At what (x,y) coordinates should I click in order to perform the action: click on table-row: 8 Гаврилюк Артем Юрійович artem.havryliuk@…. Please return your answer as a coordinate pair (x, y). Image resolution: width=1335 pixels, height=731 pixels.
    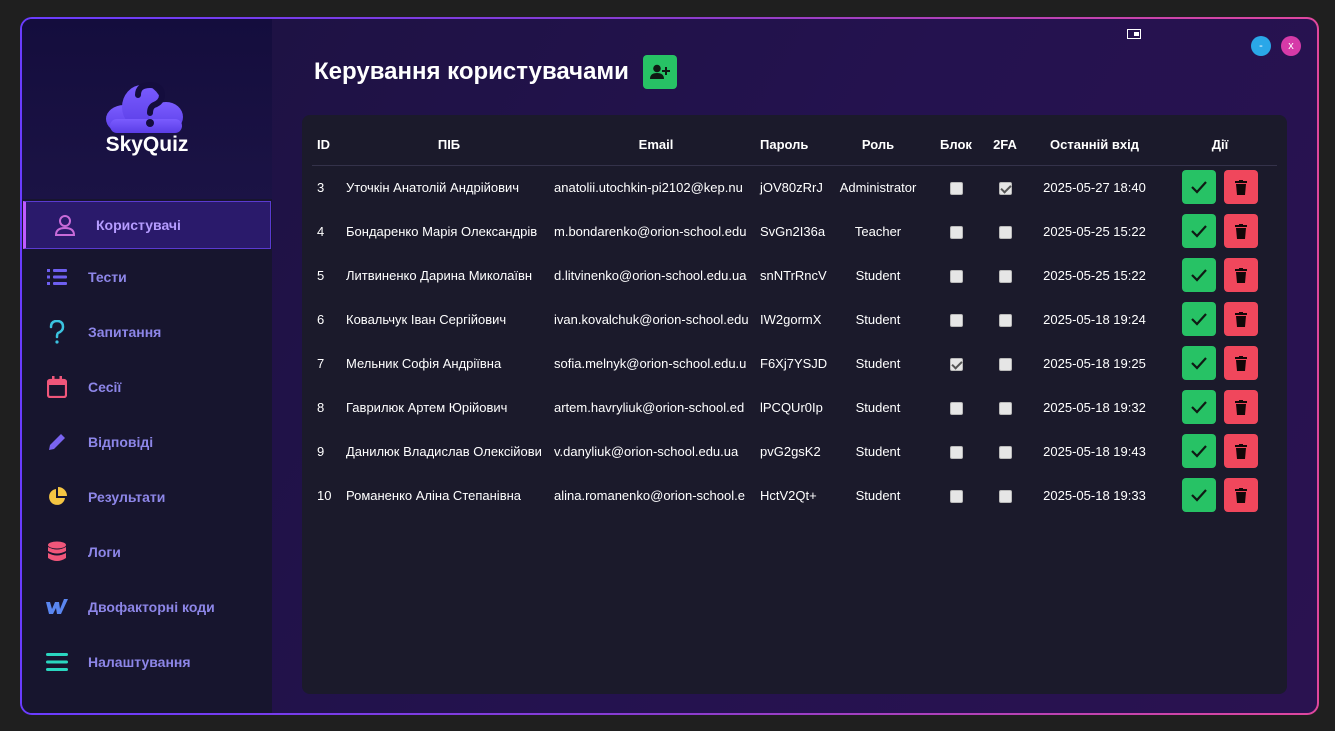
    Looking at the image, I should click on (794, 407).